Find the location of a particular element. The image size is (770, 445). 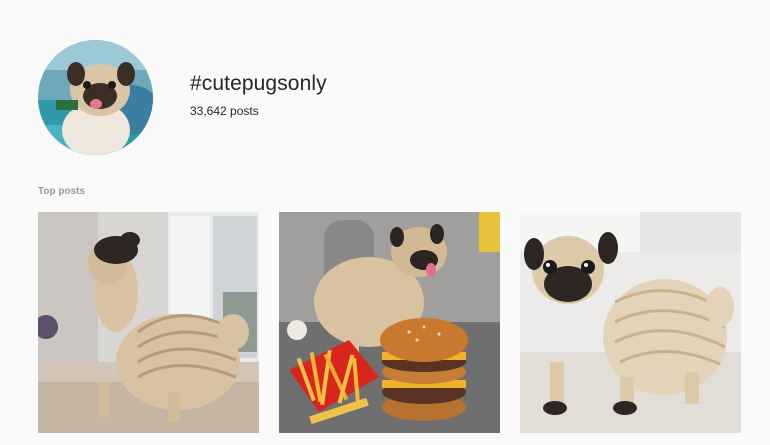

post-count: 33,642 posts is located at coordinates (224, 111).